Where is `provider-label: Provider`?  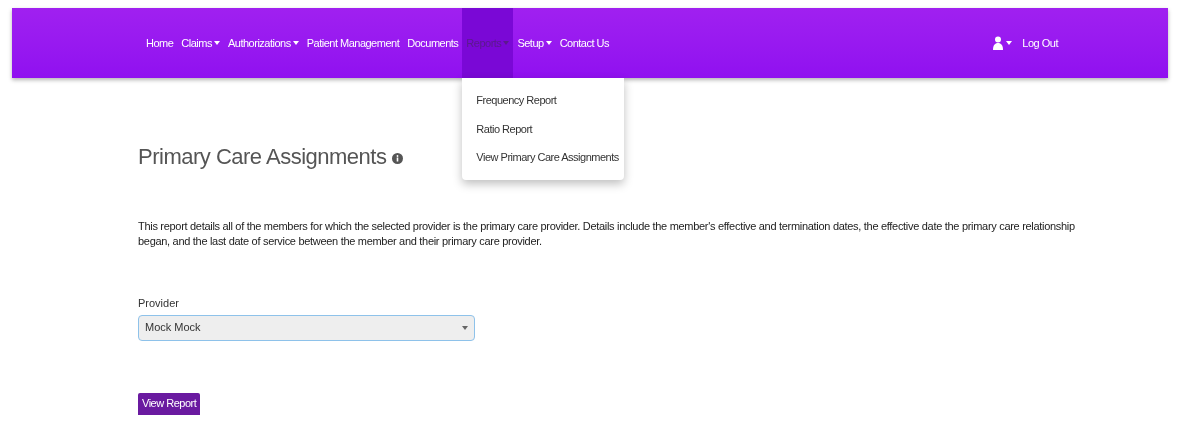 provider-label: Provider is located at coordinates (159, 303).